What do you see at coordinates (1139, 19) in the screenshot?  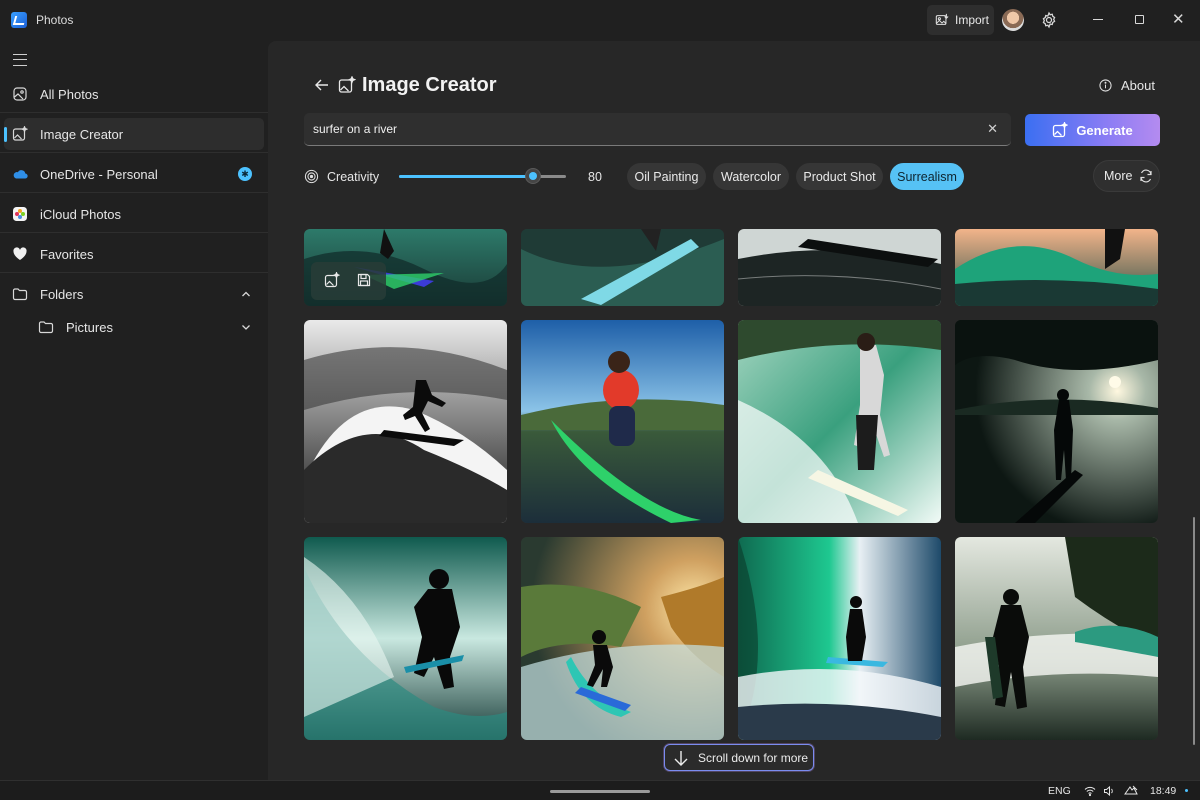 I see `maximize-button` at bounding box center [1139, 19].